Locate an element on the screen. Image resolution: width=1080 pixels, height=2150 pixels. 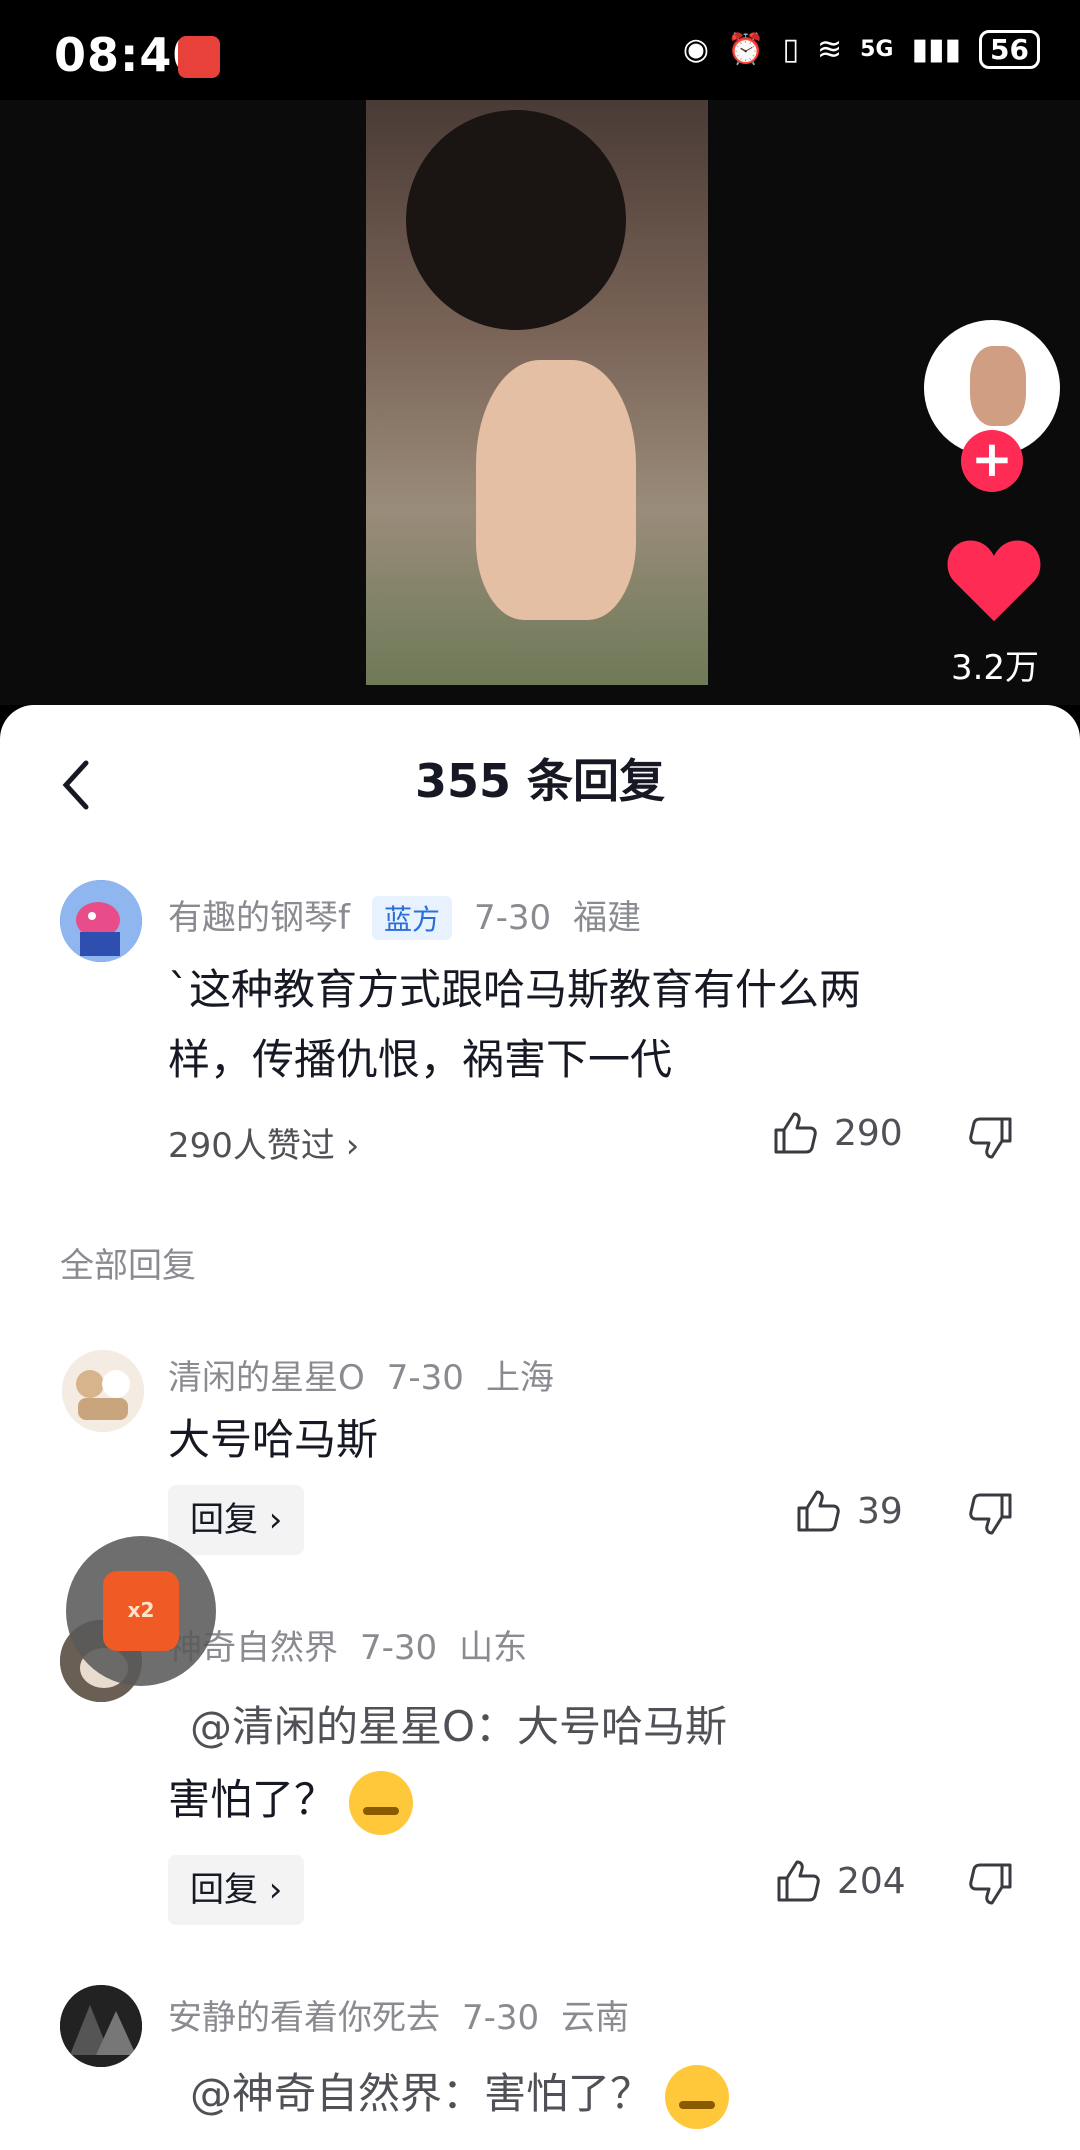
comment-date: 7-30 is located at coordinates (513, 918).